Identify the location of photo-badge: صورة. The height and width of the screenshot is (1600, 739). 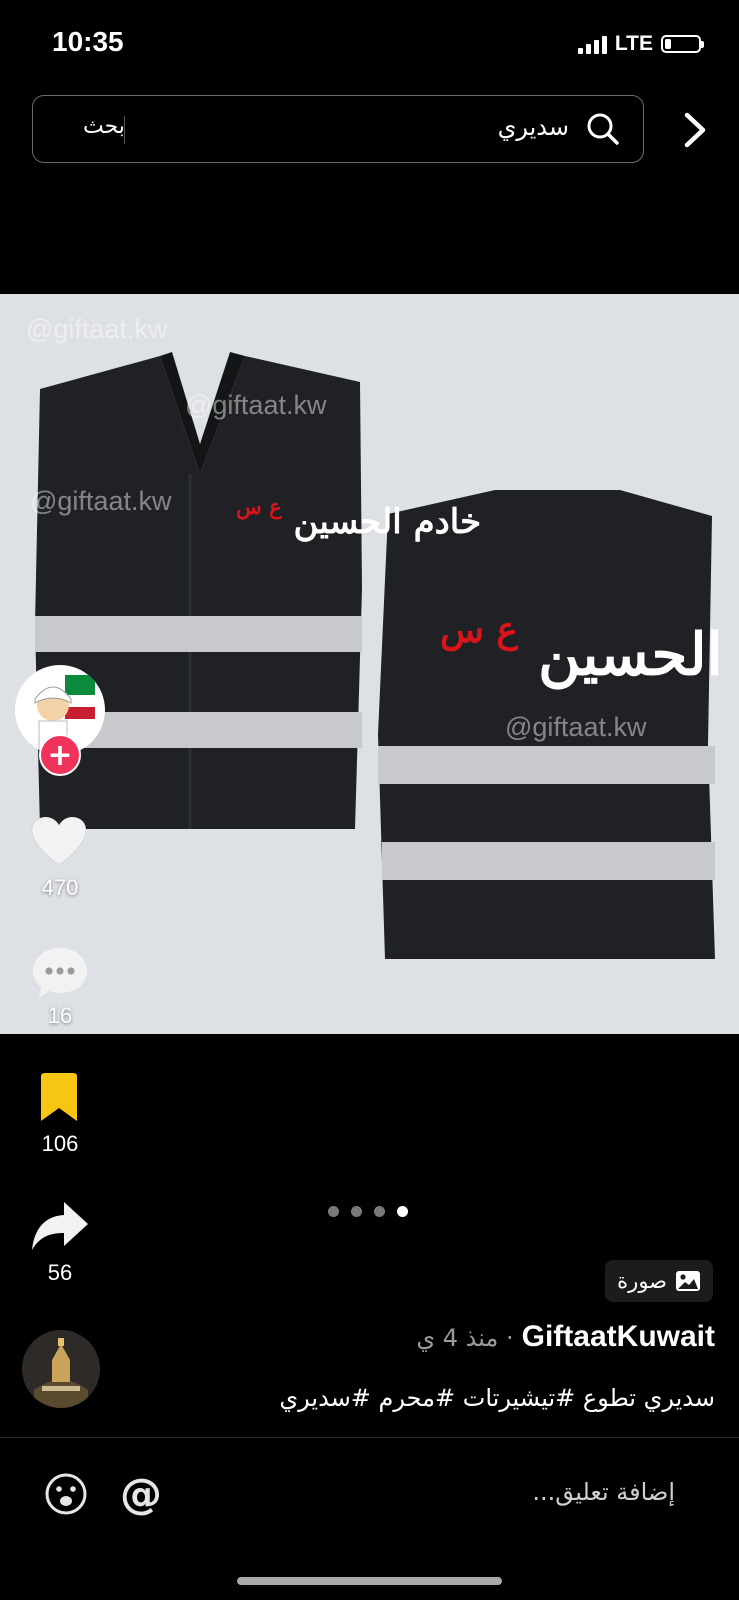
(659, 1281).